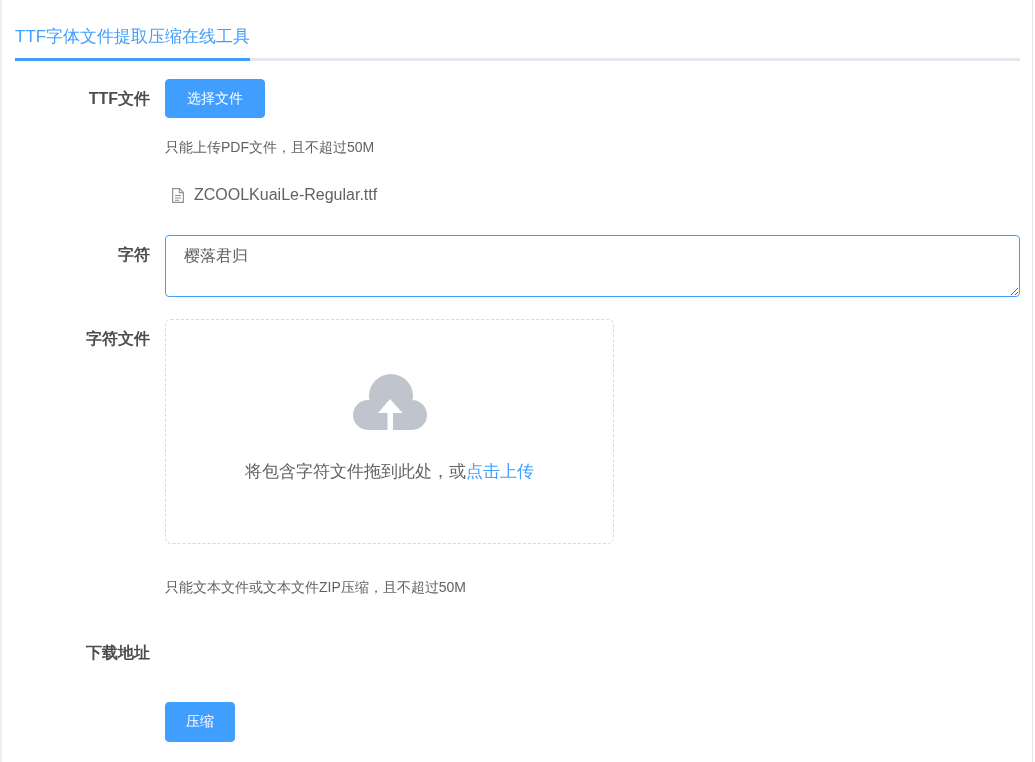 The width and height of the screenshot is (1035, 762). Describe the element at coordinates (215, 98) in the screenshot. I see `choose-file-button: 选择文件` at that location.